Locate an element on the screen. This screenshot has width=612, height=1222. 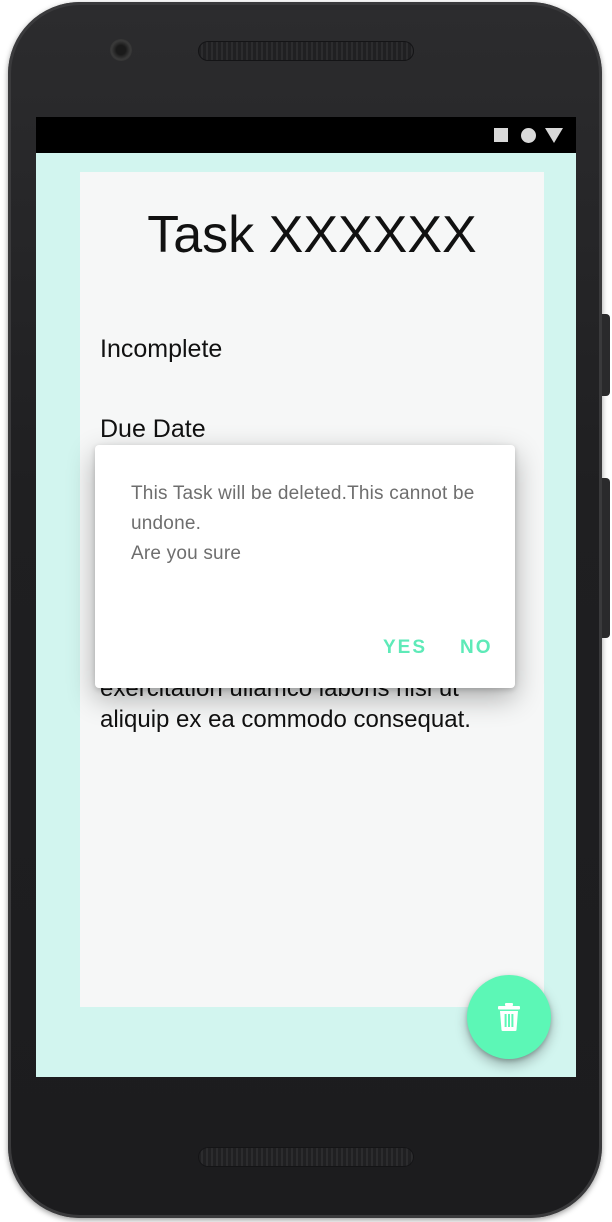
square-icon is located at coordinates (501, 135).